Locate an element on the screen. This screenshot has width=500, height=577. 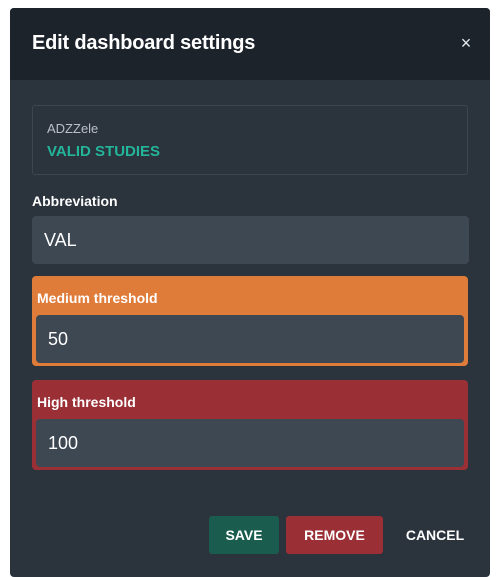
dialog-title: Edit dashboard settings is located at coordinates (144, 43).